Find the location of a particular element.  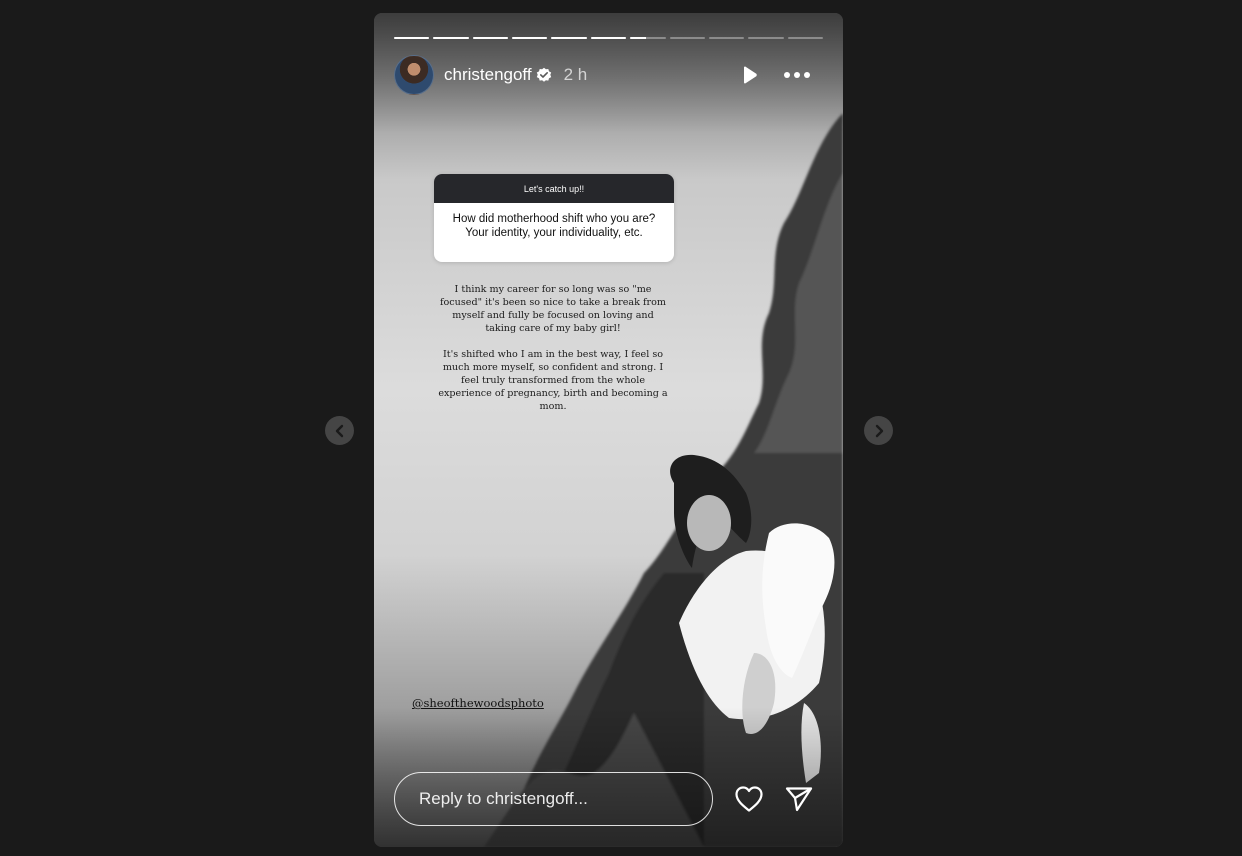

more-horizontal-icon is located at coordinates (797, 75).